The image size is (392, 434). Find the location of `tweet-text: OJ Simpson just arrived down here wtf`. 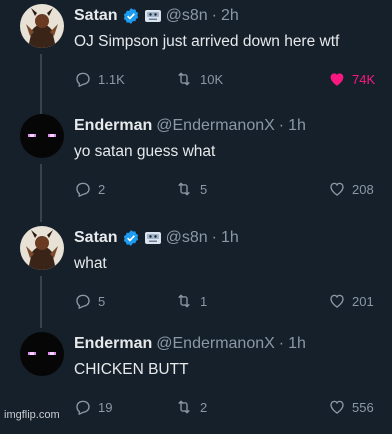

tweet-text: OJ Simpson just arrived down here wtf is located at coordinates (207, 41).